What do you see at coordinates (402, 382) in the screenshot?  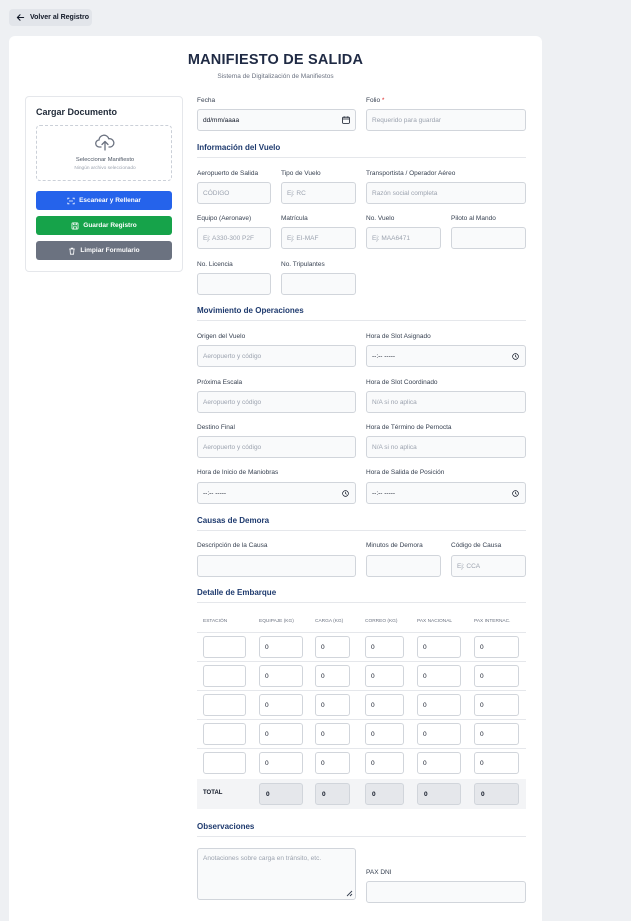 I see `slot-coordinado-label: Hora de Slot Coordinado` at bounding box center [402, 382].